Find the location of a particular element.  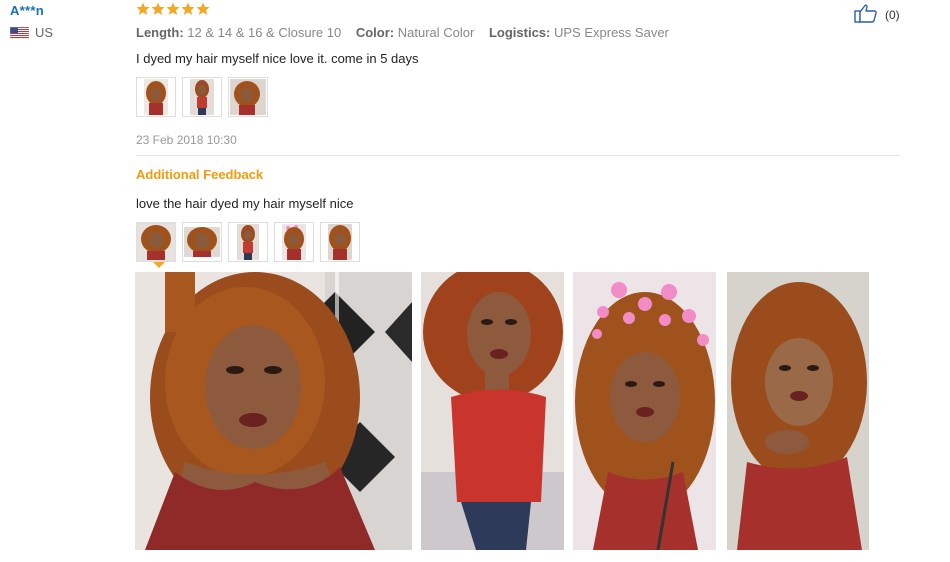

selected-pointer is located at coordinates (159, 265).